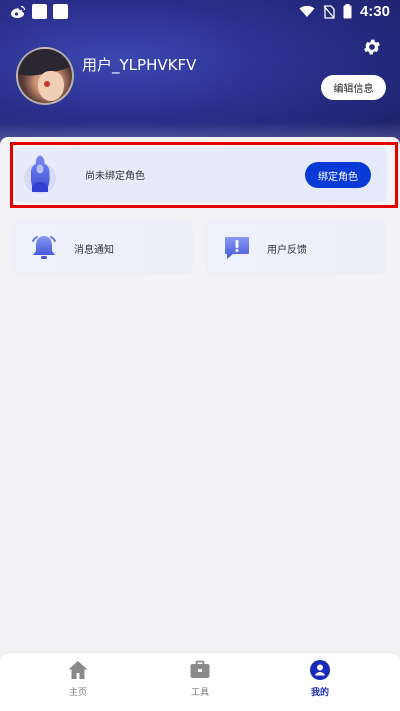  What do you see at coordinates (78, 670) in the screenshot?
I see `home-icon` at bounding box center [78, 670].